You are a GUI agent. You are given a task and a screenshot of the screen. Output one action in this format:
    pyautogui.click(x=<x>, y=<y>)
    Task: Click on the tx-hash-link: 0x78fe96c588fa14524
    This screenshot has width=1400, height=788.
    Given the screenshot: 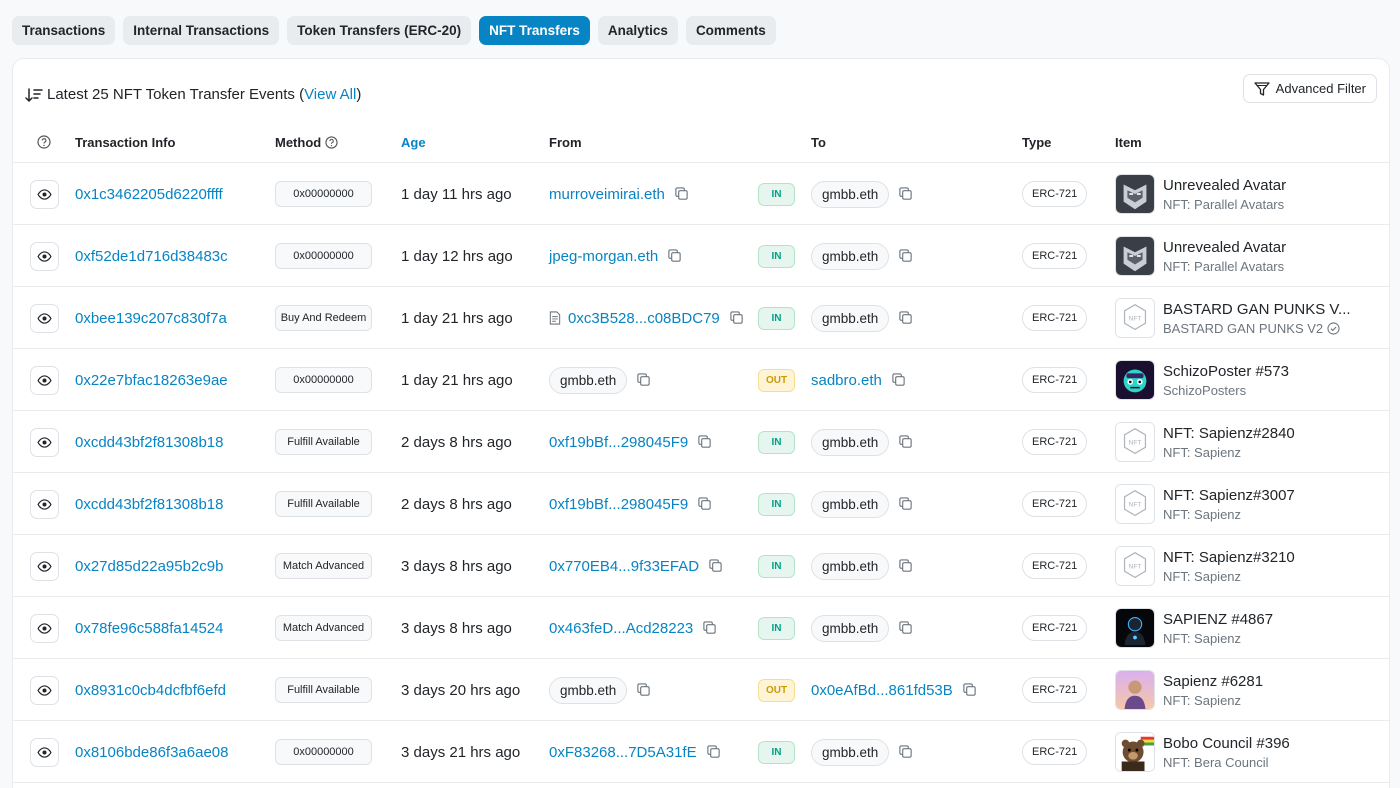 What is the action you would take?
    pyautogui.click(x=157, y=628)
    